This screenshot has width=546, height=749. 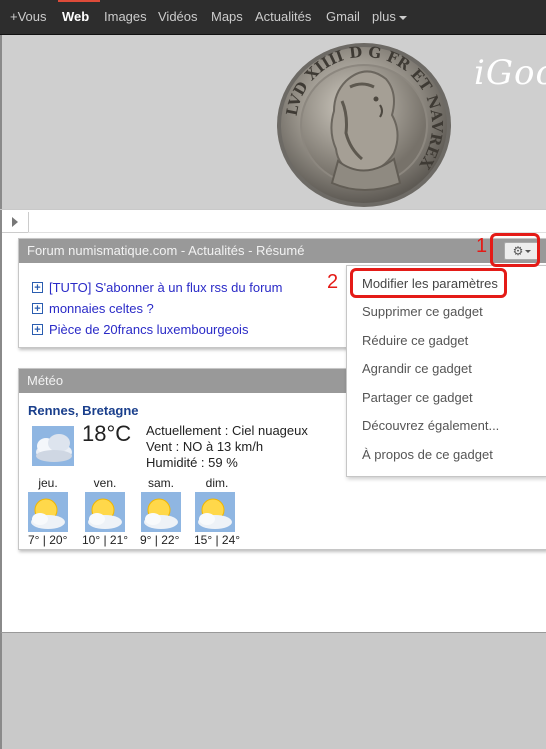 What do you see at coordinates (333, 282) in the screenshot?
I see `annotation-number-2: 2` at bounding box center [333, 282].